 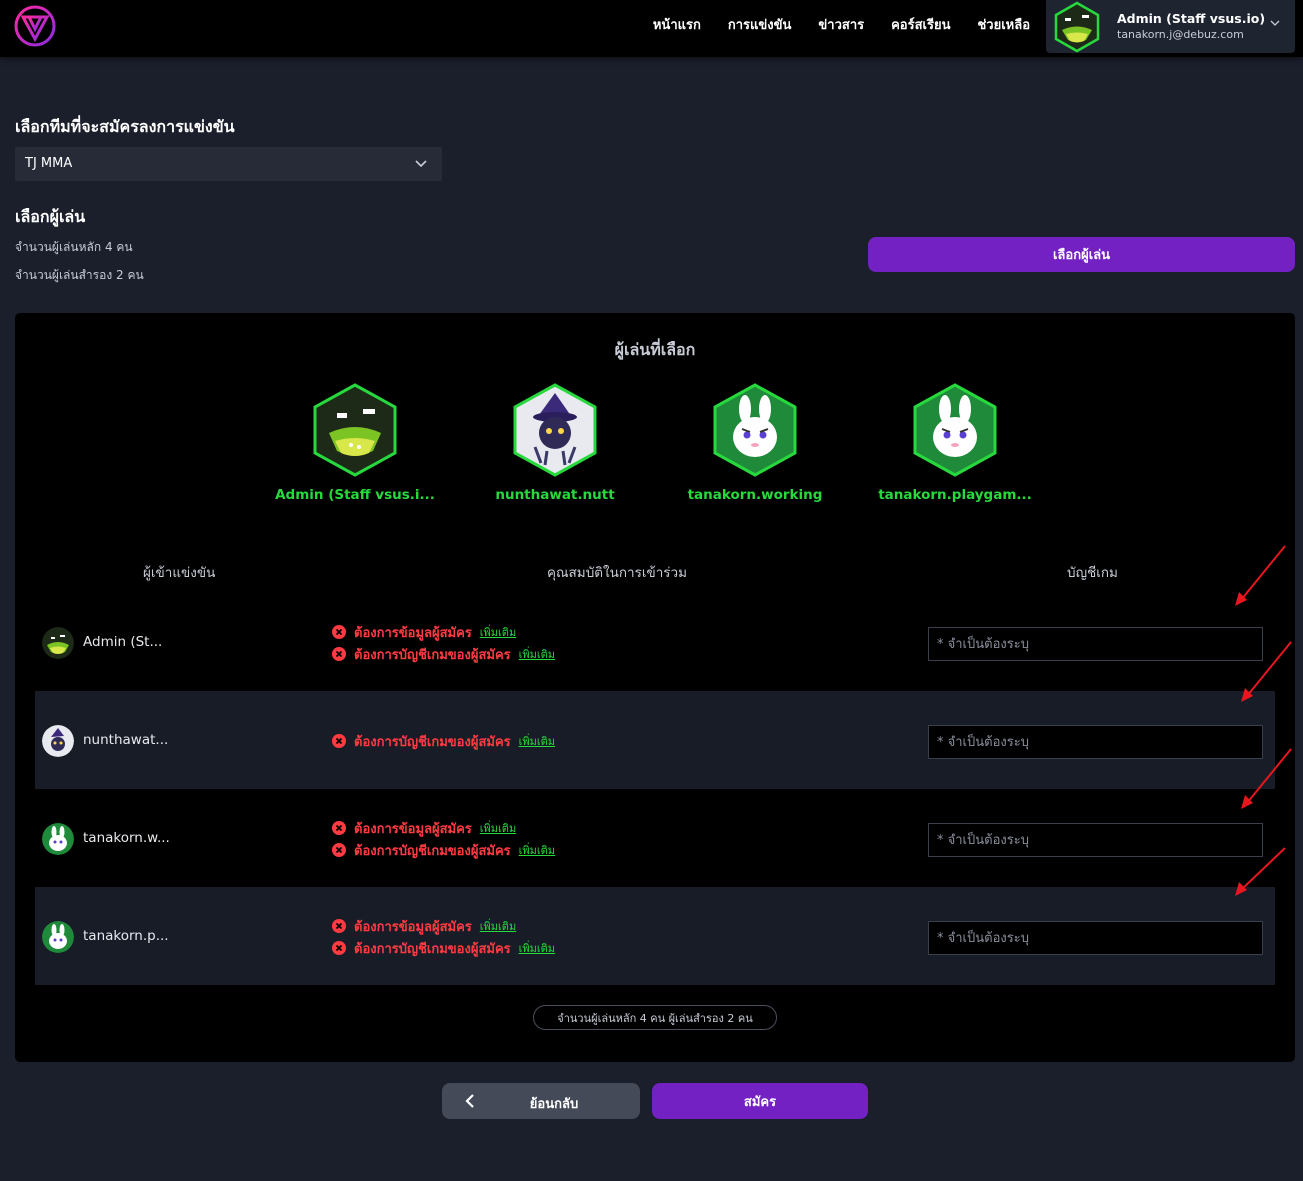 I want to click on sub-player-count: จำนวนผู้เล่นสำรอง 2 คน, so click(x=79, y=275).